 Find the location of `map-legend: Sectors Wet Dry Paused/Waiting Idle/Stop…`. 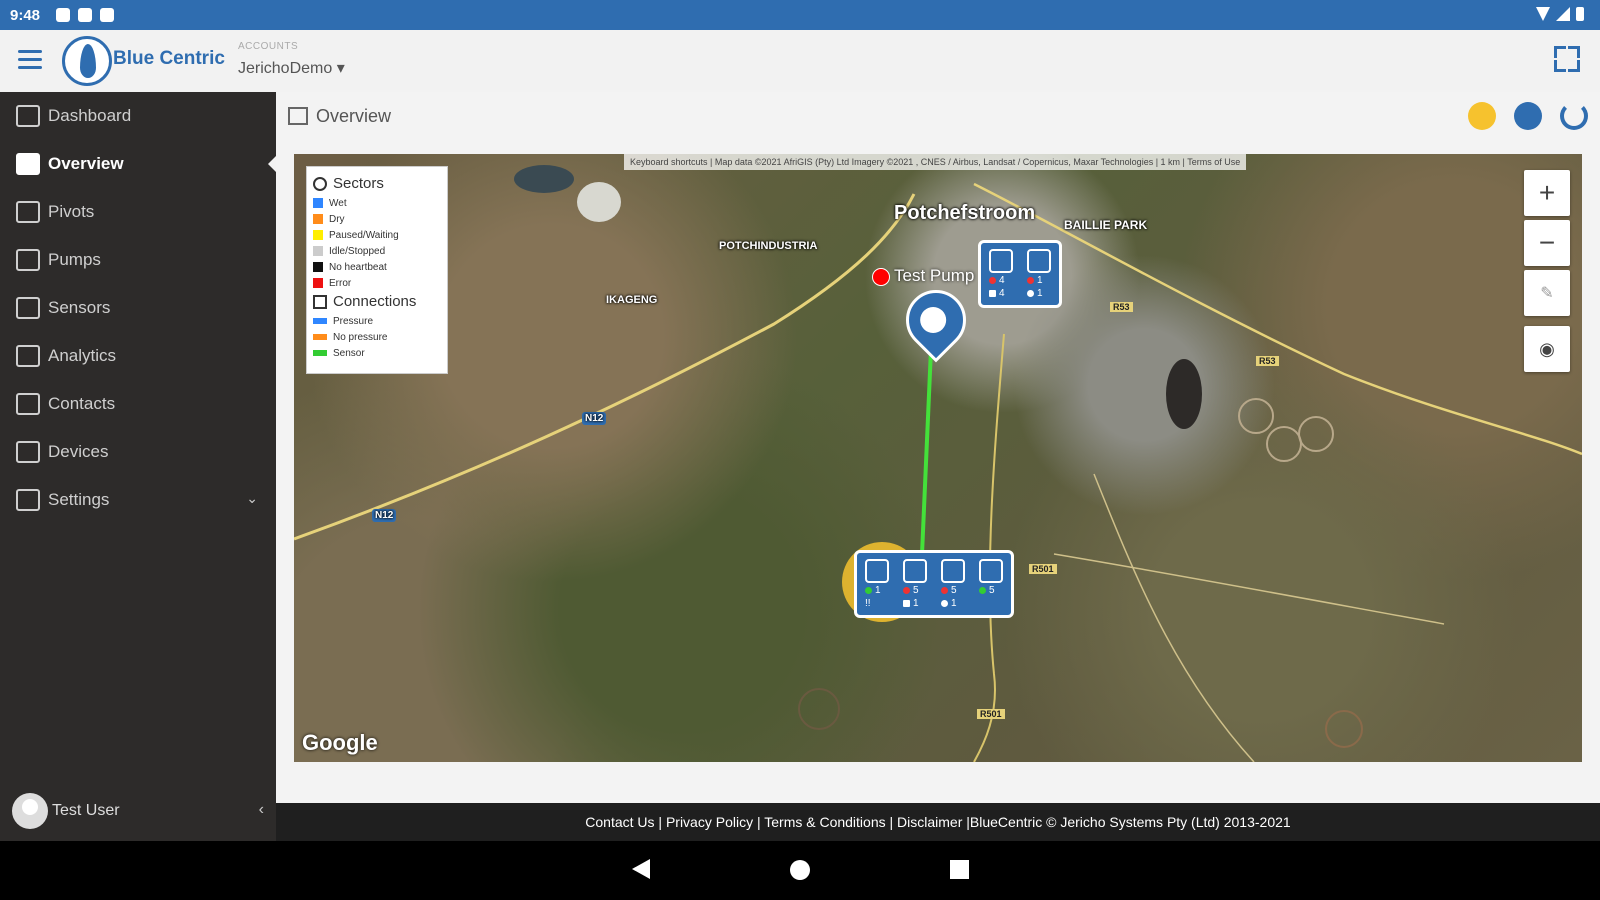

map-legend: Sectors Wet Dry Paused/Waiting Idle/Stop… is located at coordinates (377, 270).